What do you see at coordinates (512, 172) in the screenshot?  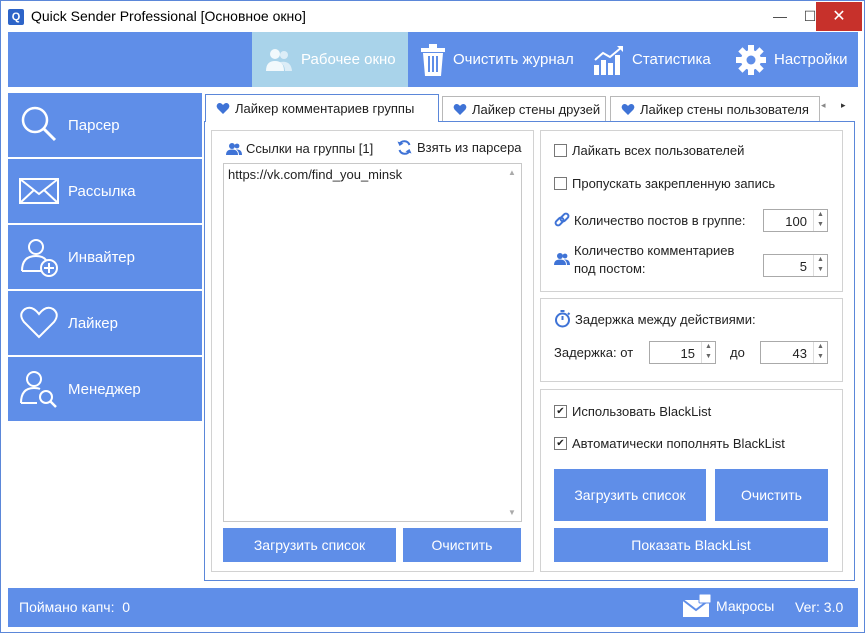 I see `scroll-up-icon: ▲` at bounding box center [512, 172].